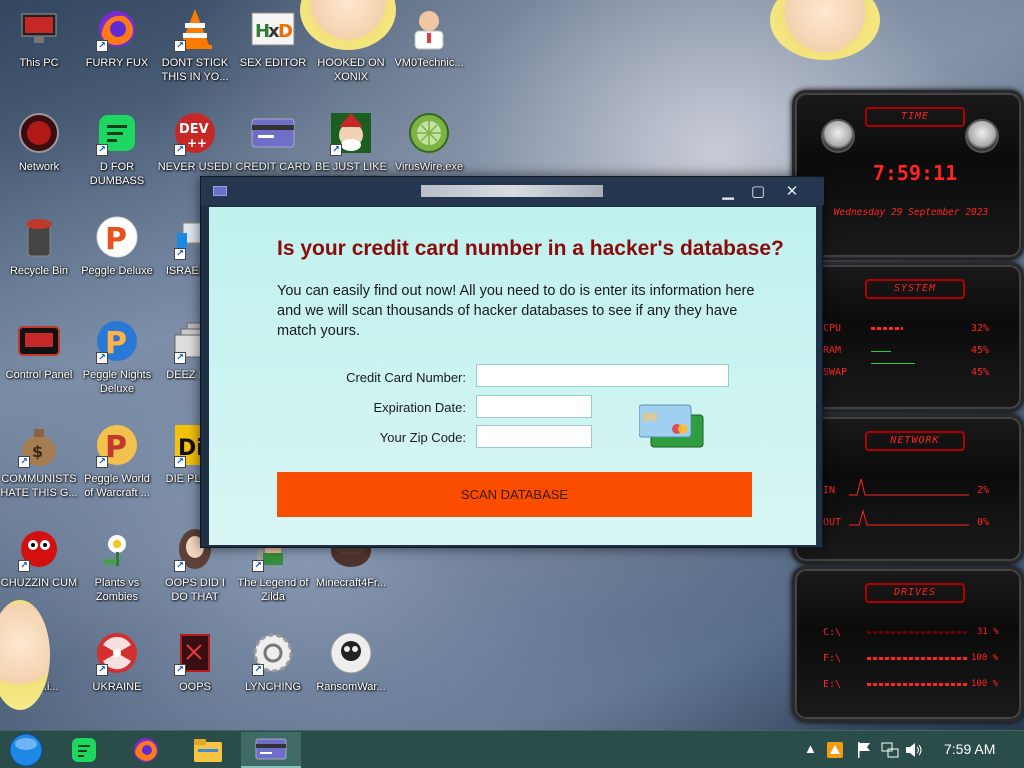 This screenshot has height=768, width=1024. Describe the element at coordinates (429, 133) in the screenshot. I see `lime-icon` at that location.